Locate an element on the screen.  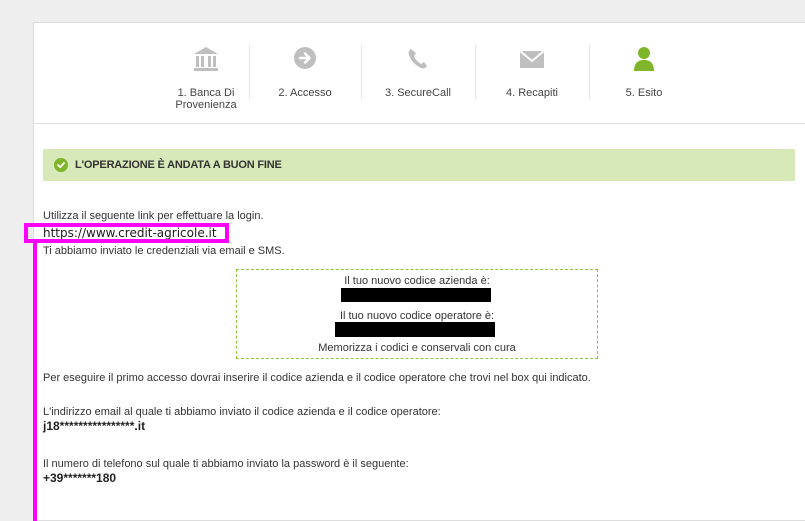
success-message: L'OPERAZIONE È ANDATA A BUON FINE is located at coordinates (178, 165).